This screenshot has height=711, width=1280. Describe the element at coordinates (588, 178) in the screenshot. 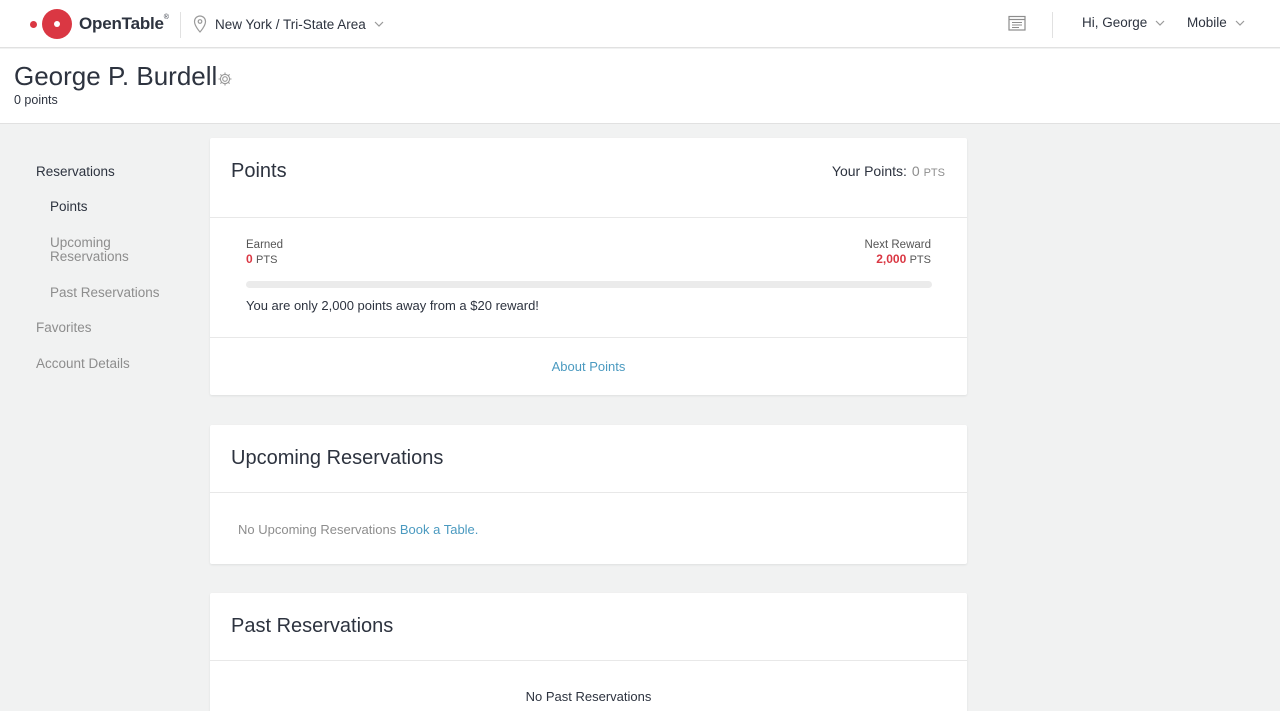

I see `points-card-header: Points Your Points: 0 PTS` at that location.